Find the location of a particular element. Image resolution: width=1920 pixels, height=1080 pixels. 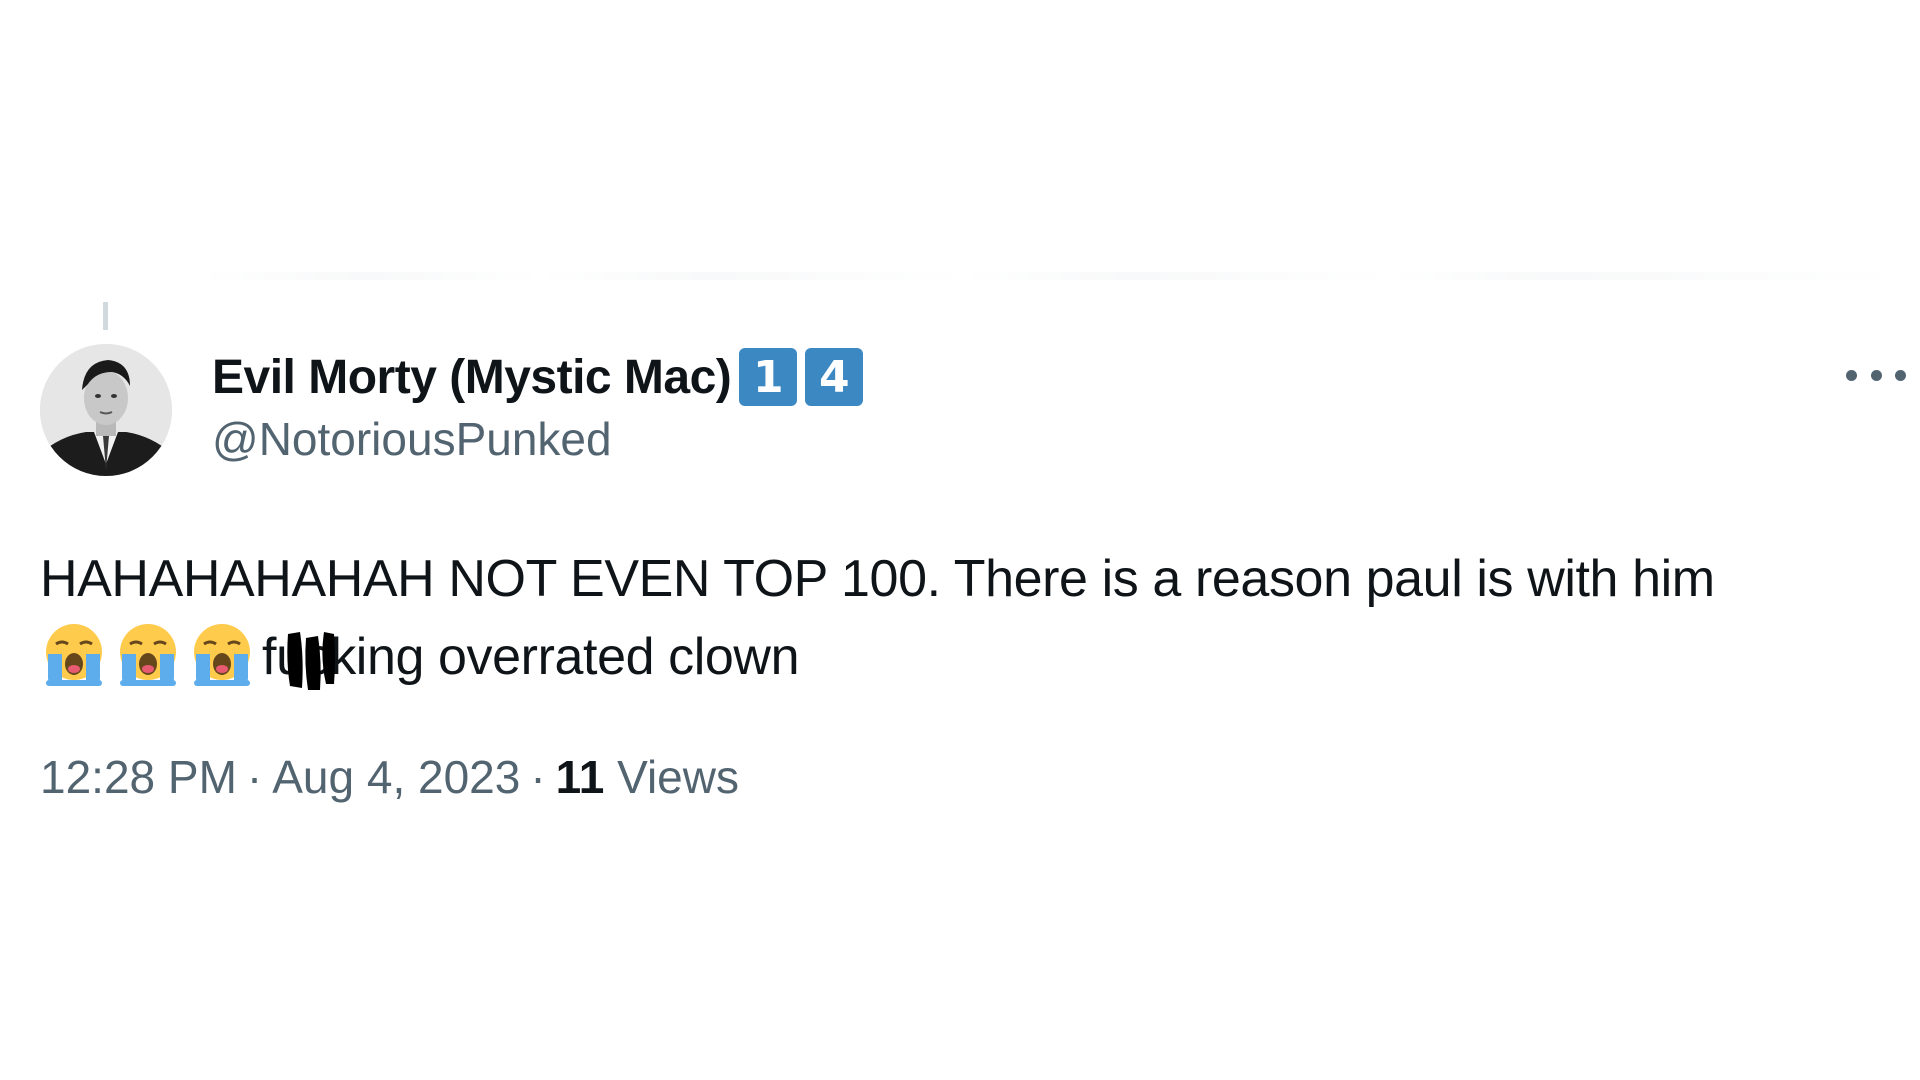

censor-scribble-mark is located at coordinates (311, 661).